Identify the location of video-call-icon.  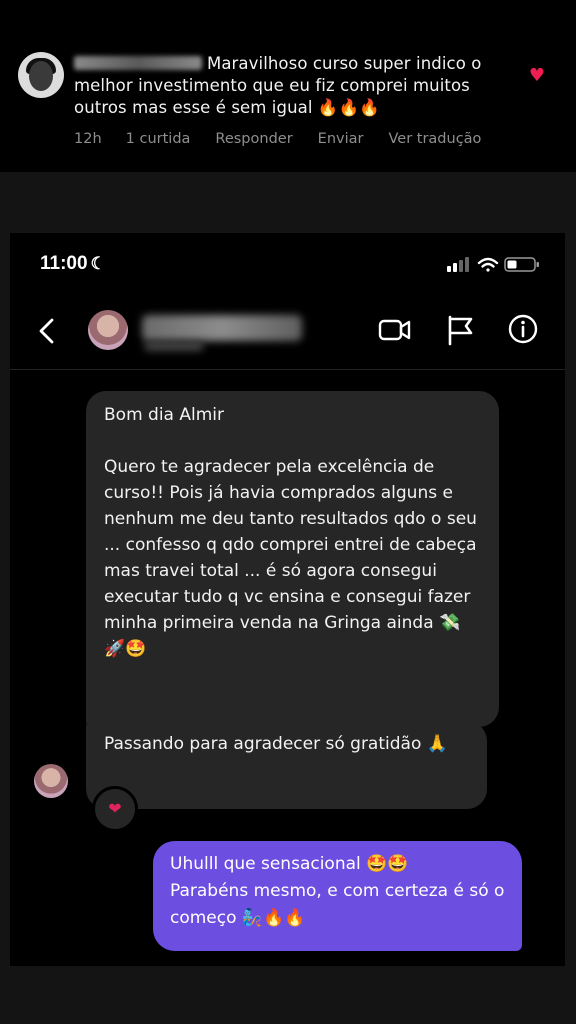
(395, 330).